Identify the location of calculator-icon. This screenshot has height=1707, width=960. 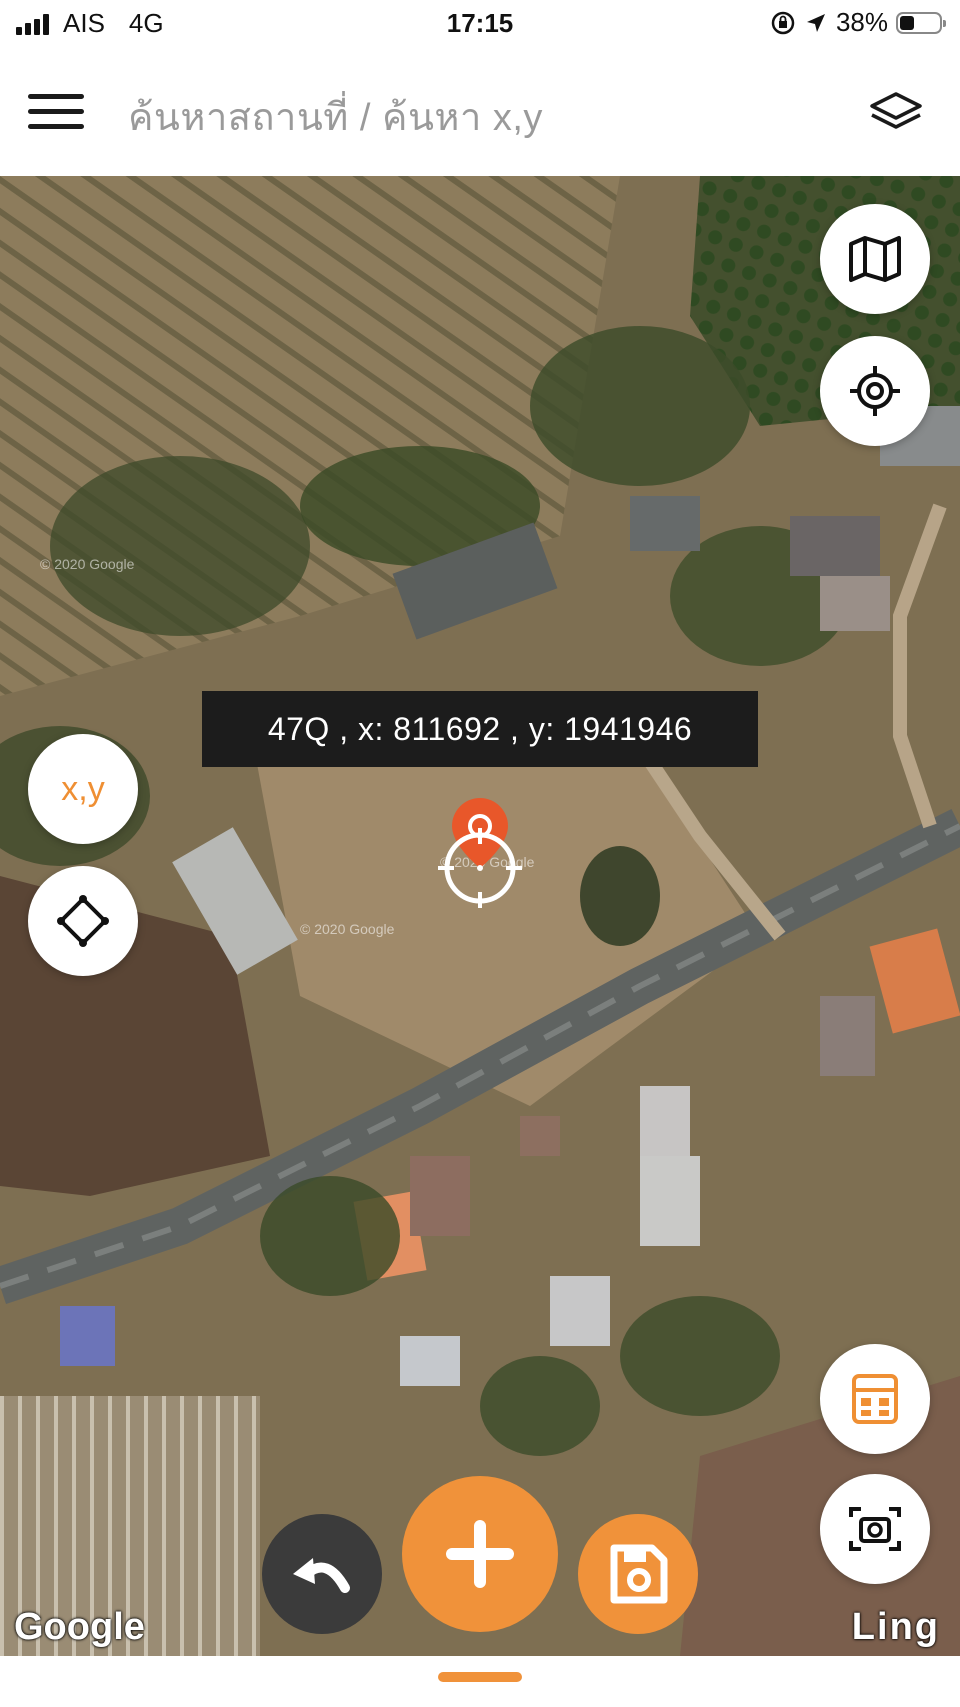
(875, 1399).